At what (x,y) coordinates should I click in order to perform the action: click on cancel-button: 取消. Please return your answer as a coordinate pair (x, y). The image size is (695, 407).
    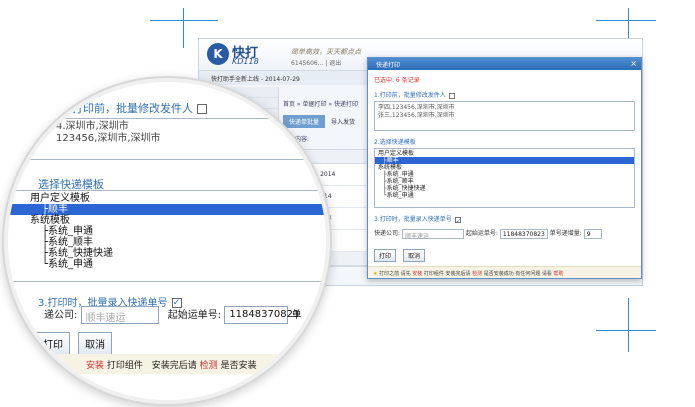
    Looking at the image, I should click on (414, 255).